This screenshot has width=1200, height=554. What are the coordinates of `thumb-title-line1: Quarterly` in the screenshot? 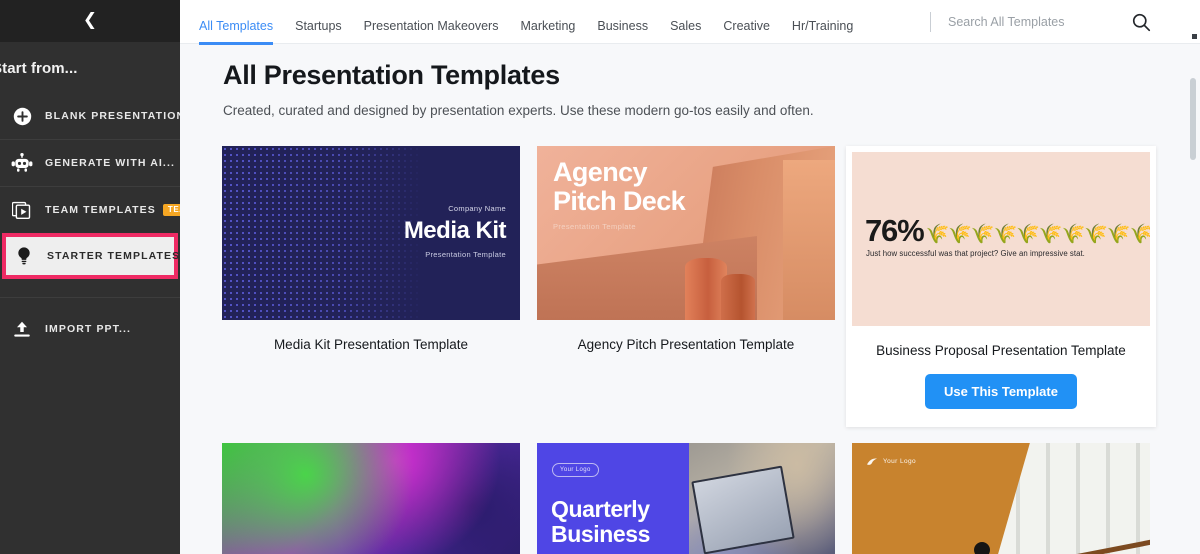 It's located at (600, 508).